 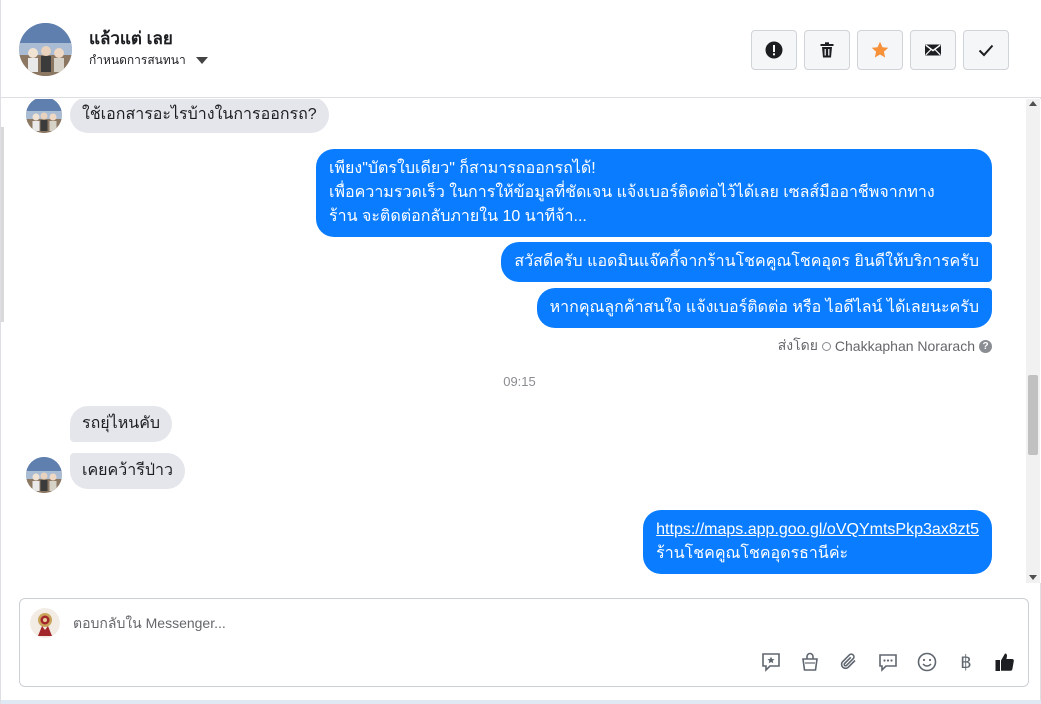 I want to click on thread-scrollbar, so click(x=1033, y=341).